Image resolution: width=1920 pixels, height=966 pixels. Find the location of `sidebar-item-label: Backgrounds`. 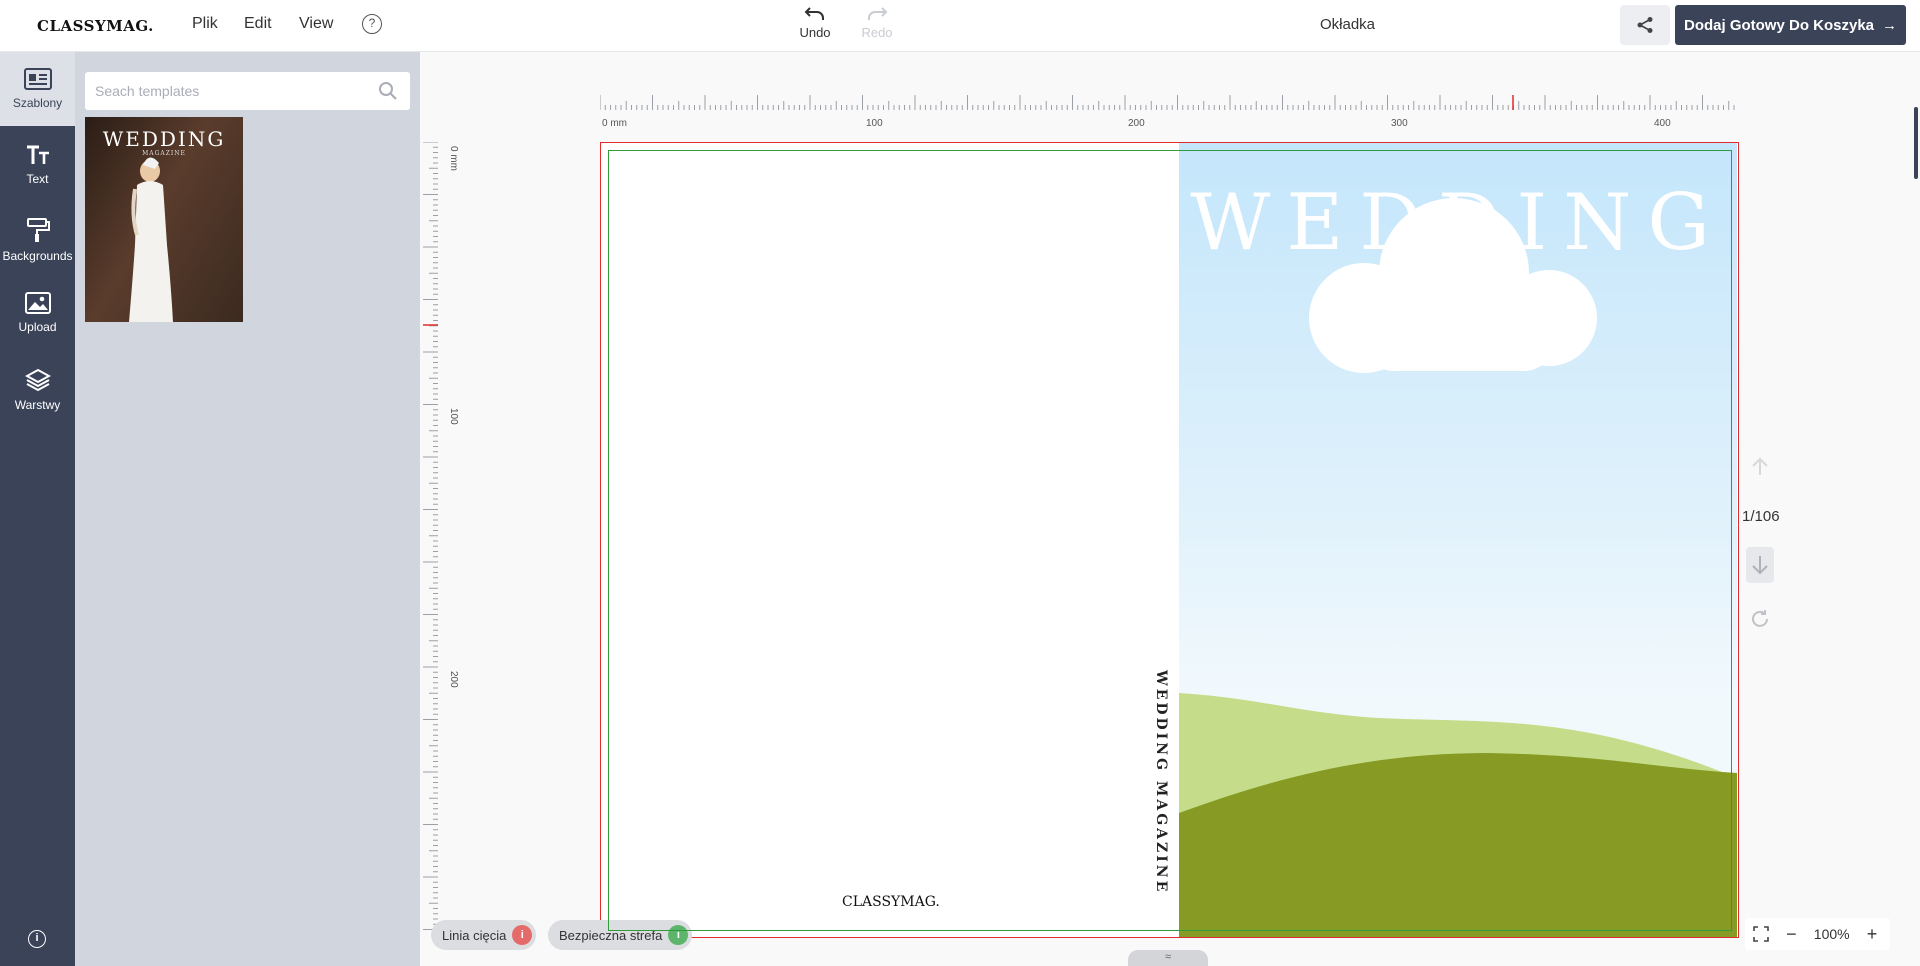

sidebar-item-label: Backgrounds is located at coordinates (37, 256).